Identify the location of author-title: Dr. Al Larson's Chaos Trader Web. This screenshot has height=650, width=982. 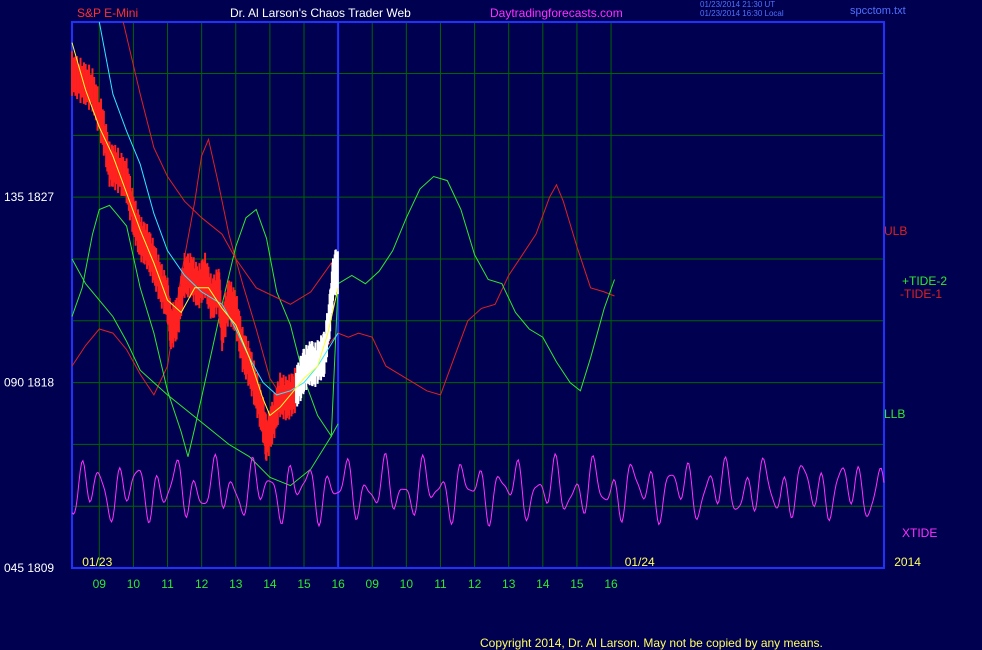
(320, 13).